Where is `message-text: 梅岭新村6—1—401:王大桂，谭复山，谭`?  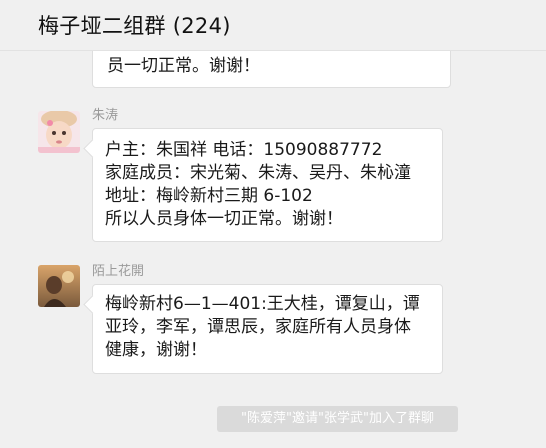 message-text: 梅岭新村6—1—401:王大桂，谭复山，谭 is located at coordinates (262, 304).